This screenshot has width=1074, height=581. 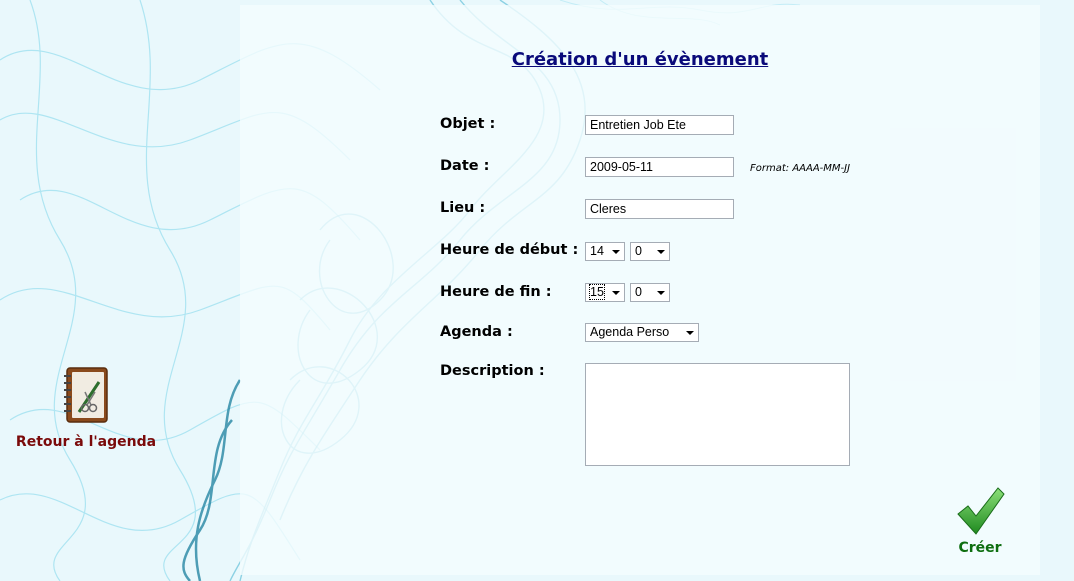 I want to click on agenda-book-icon, so click(x=86, y=395).